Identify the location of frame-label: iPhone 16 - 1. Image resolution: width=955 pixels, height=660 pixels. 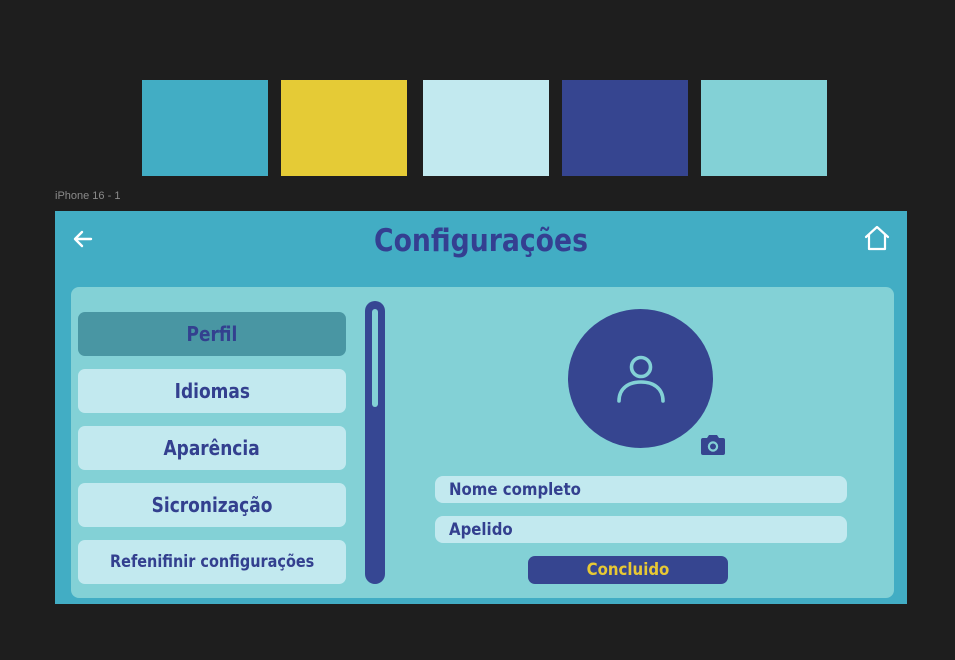
(88, 196).